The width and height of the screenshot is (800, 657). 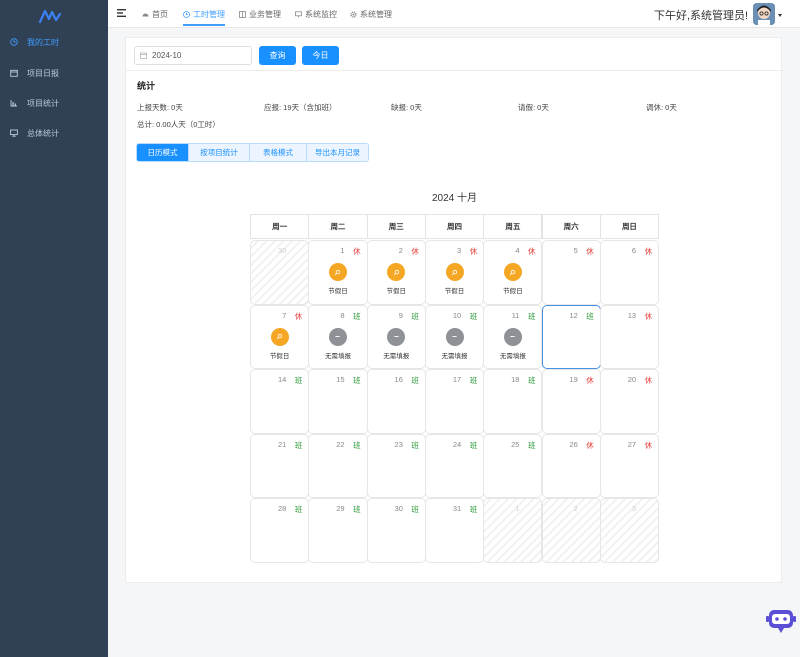 What do you see at coordinates (50, 16) in the screenshot?
I see `app-logo` at bounding box center [50, 16].